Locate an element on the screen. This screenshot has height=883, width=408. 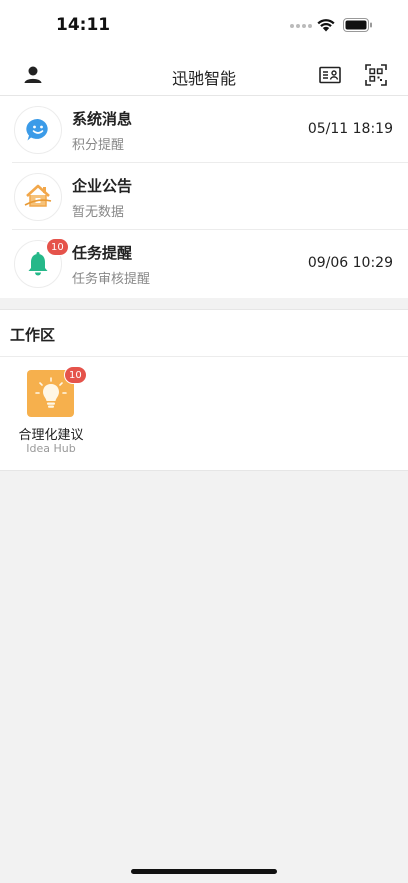
status-bar: 14:11 is located at coordinates (204, 27).